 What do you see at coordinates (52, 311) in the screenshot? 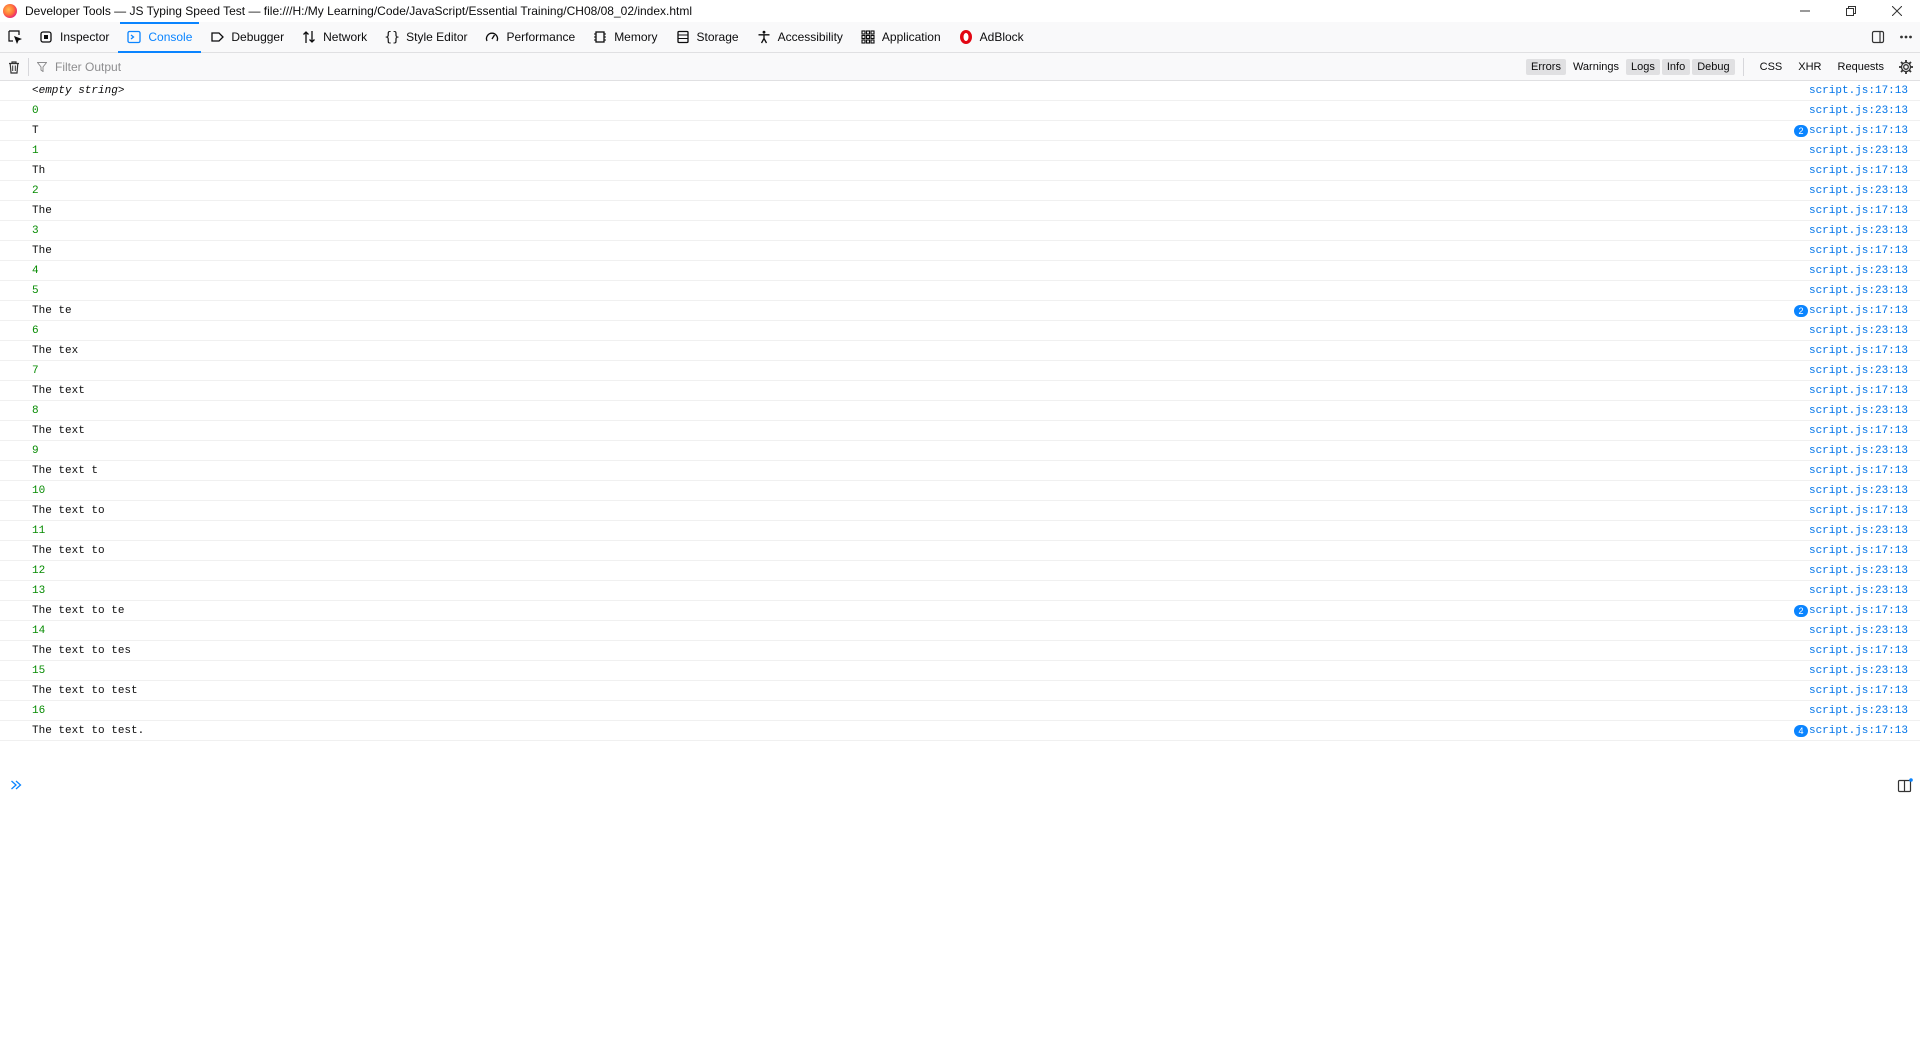
I see `console-message-text: The te` at bounding box center [52, 311].